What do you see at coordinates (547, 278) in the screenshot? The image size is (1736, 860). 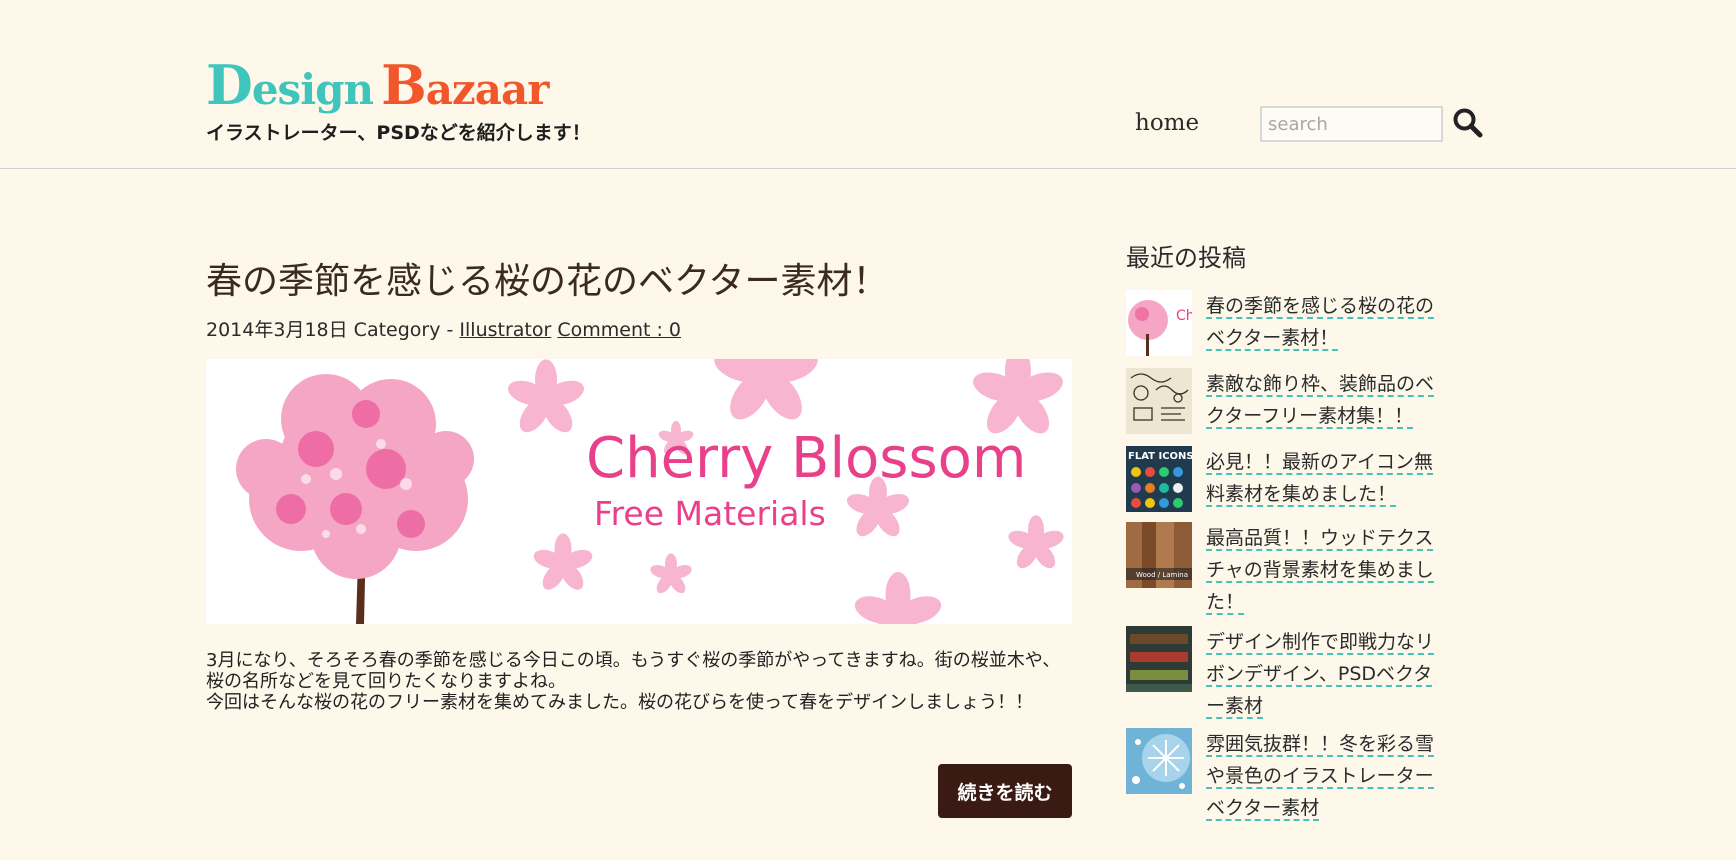 I see `post-title: 春の季節を感じる桜の花のベクター素材！` at bounding box center [547, 278].